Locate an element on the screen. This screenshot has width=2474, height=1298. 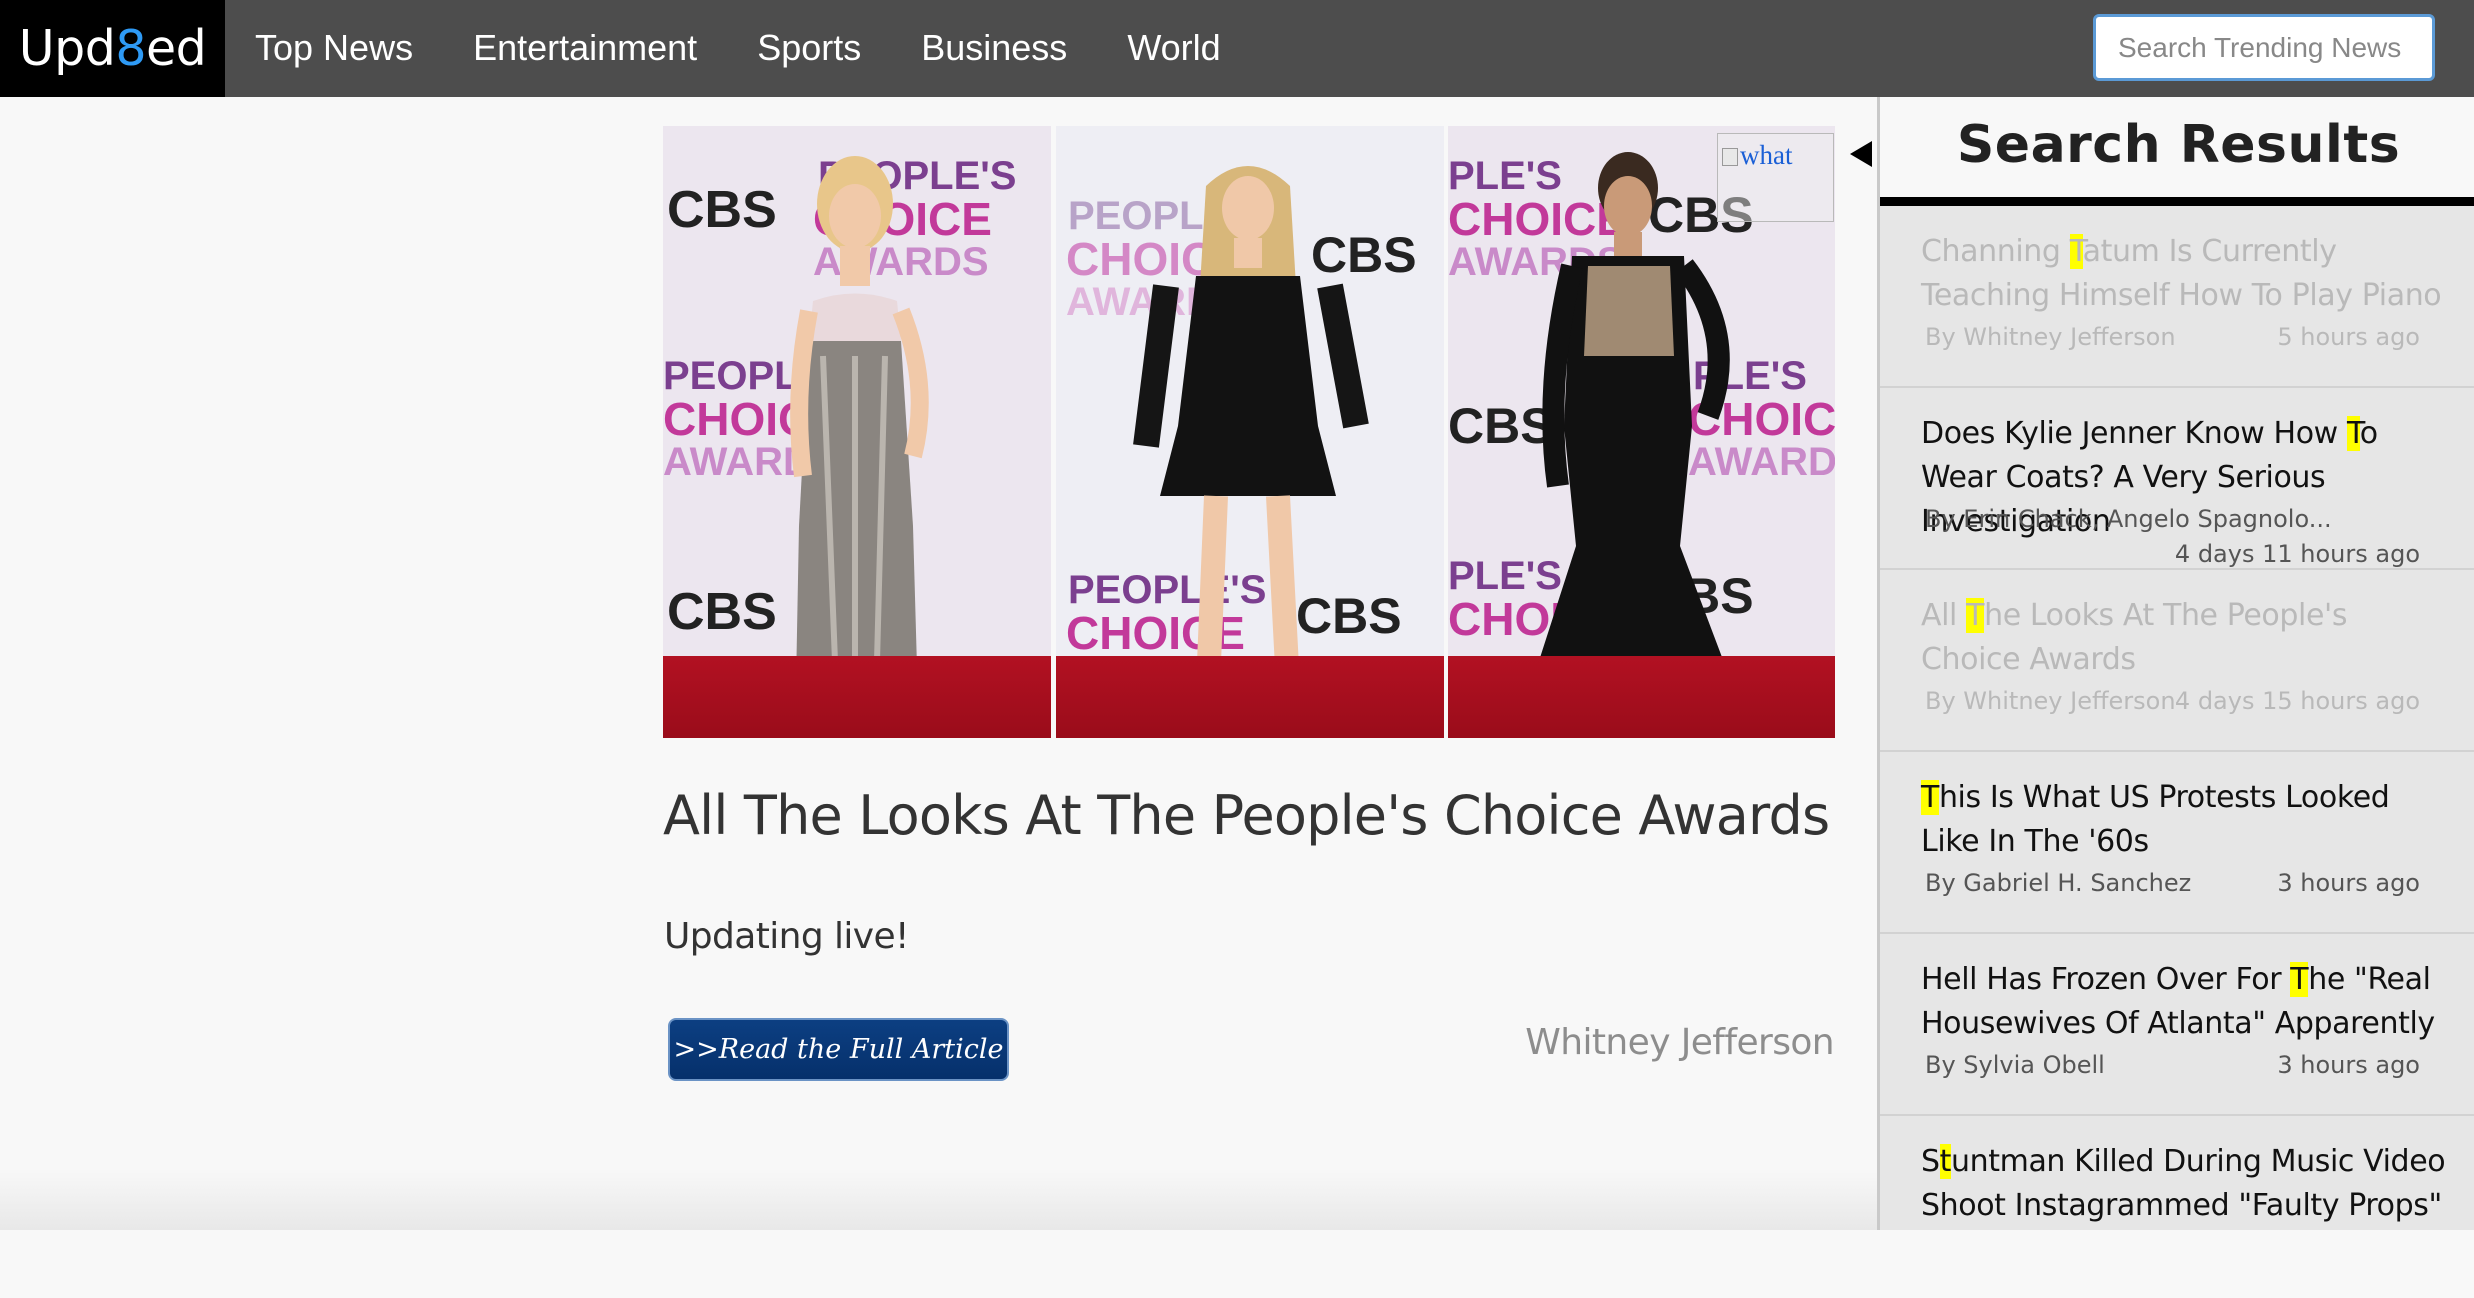
read-full-article-button: >>Read the Full Article is located at coordinates (838, 1049).